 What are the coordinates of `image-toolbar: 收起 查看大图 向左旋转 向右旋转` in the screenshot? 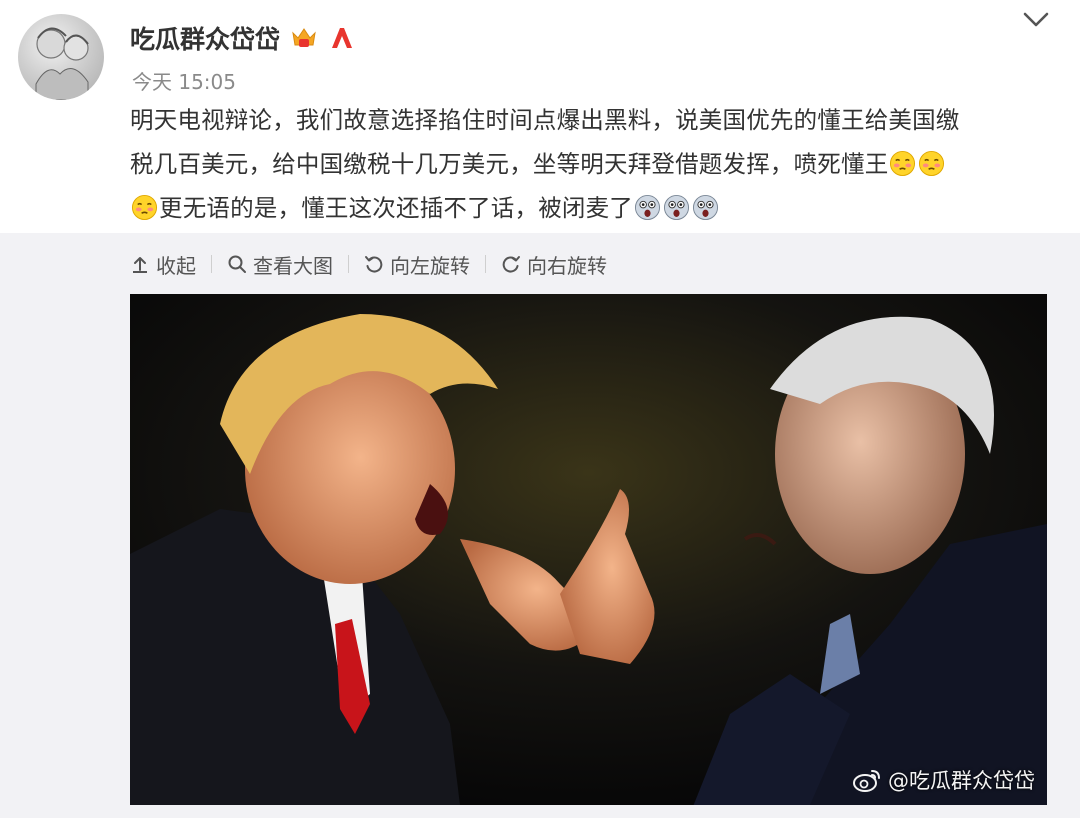 It's located at (368, 264).